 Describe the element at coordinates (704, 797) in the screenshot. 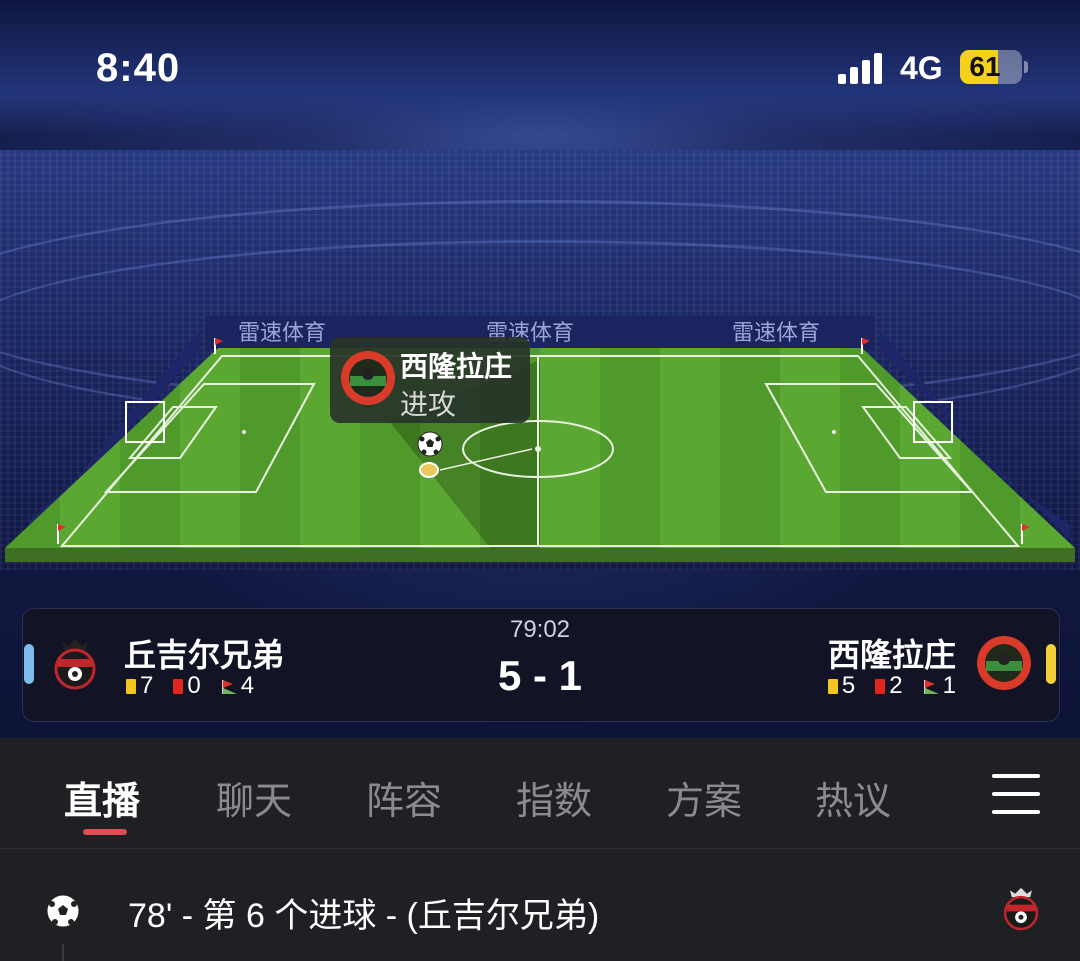

I see `tab-plans: 方案` at that location.